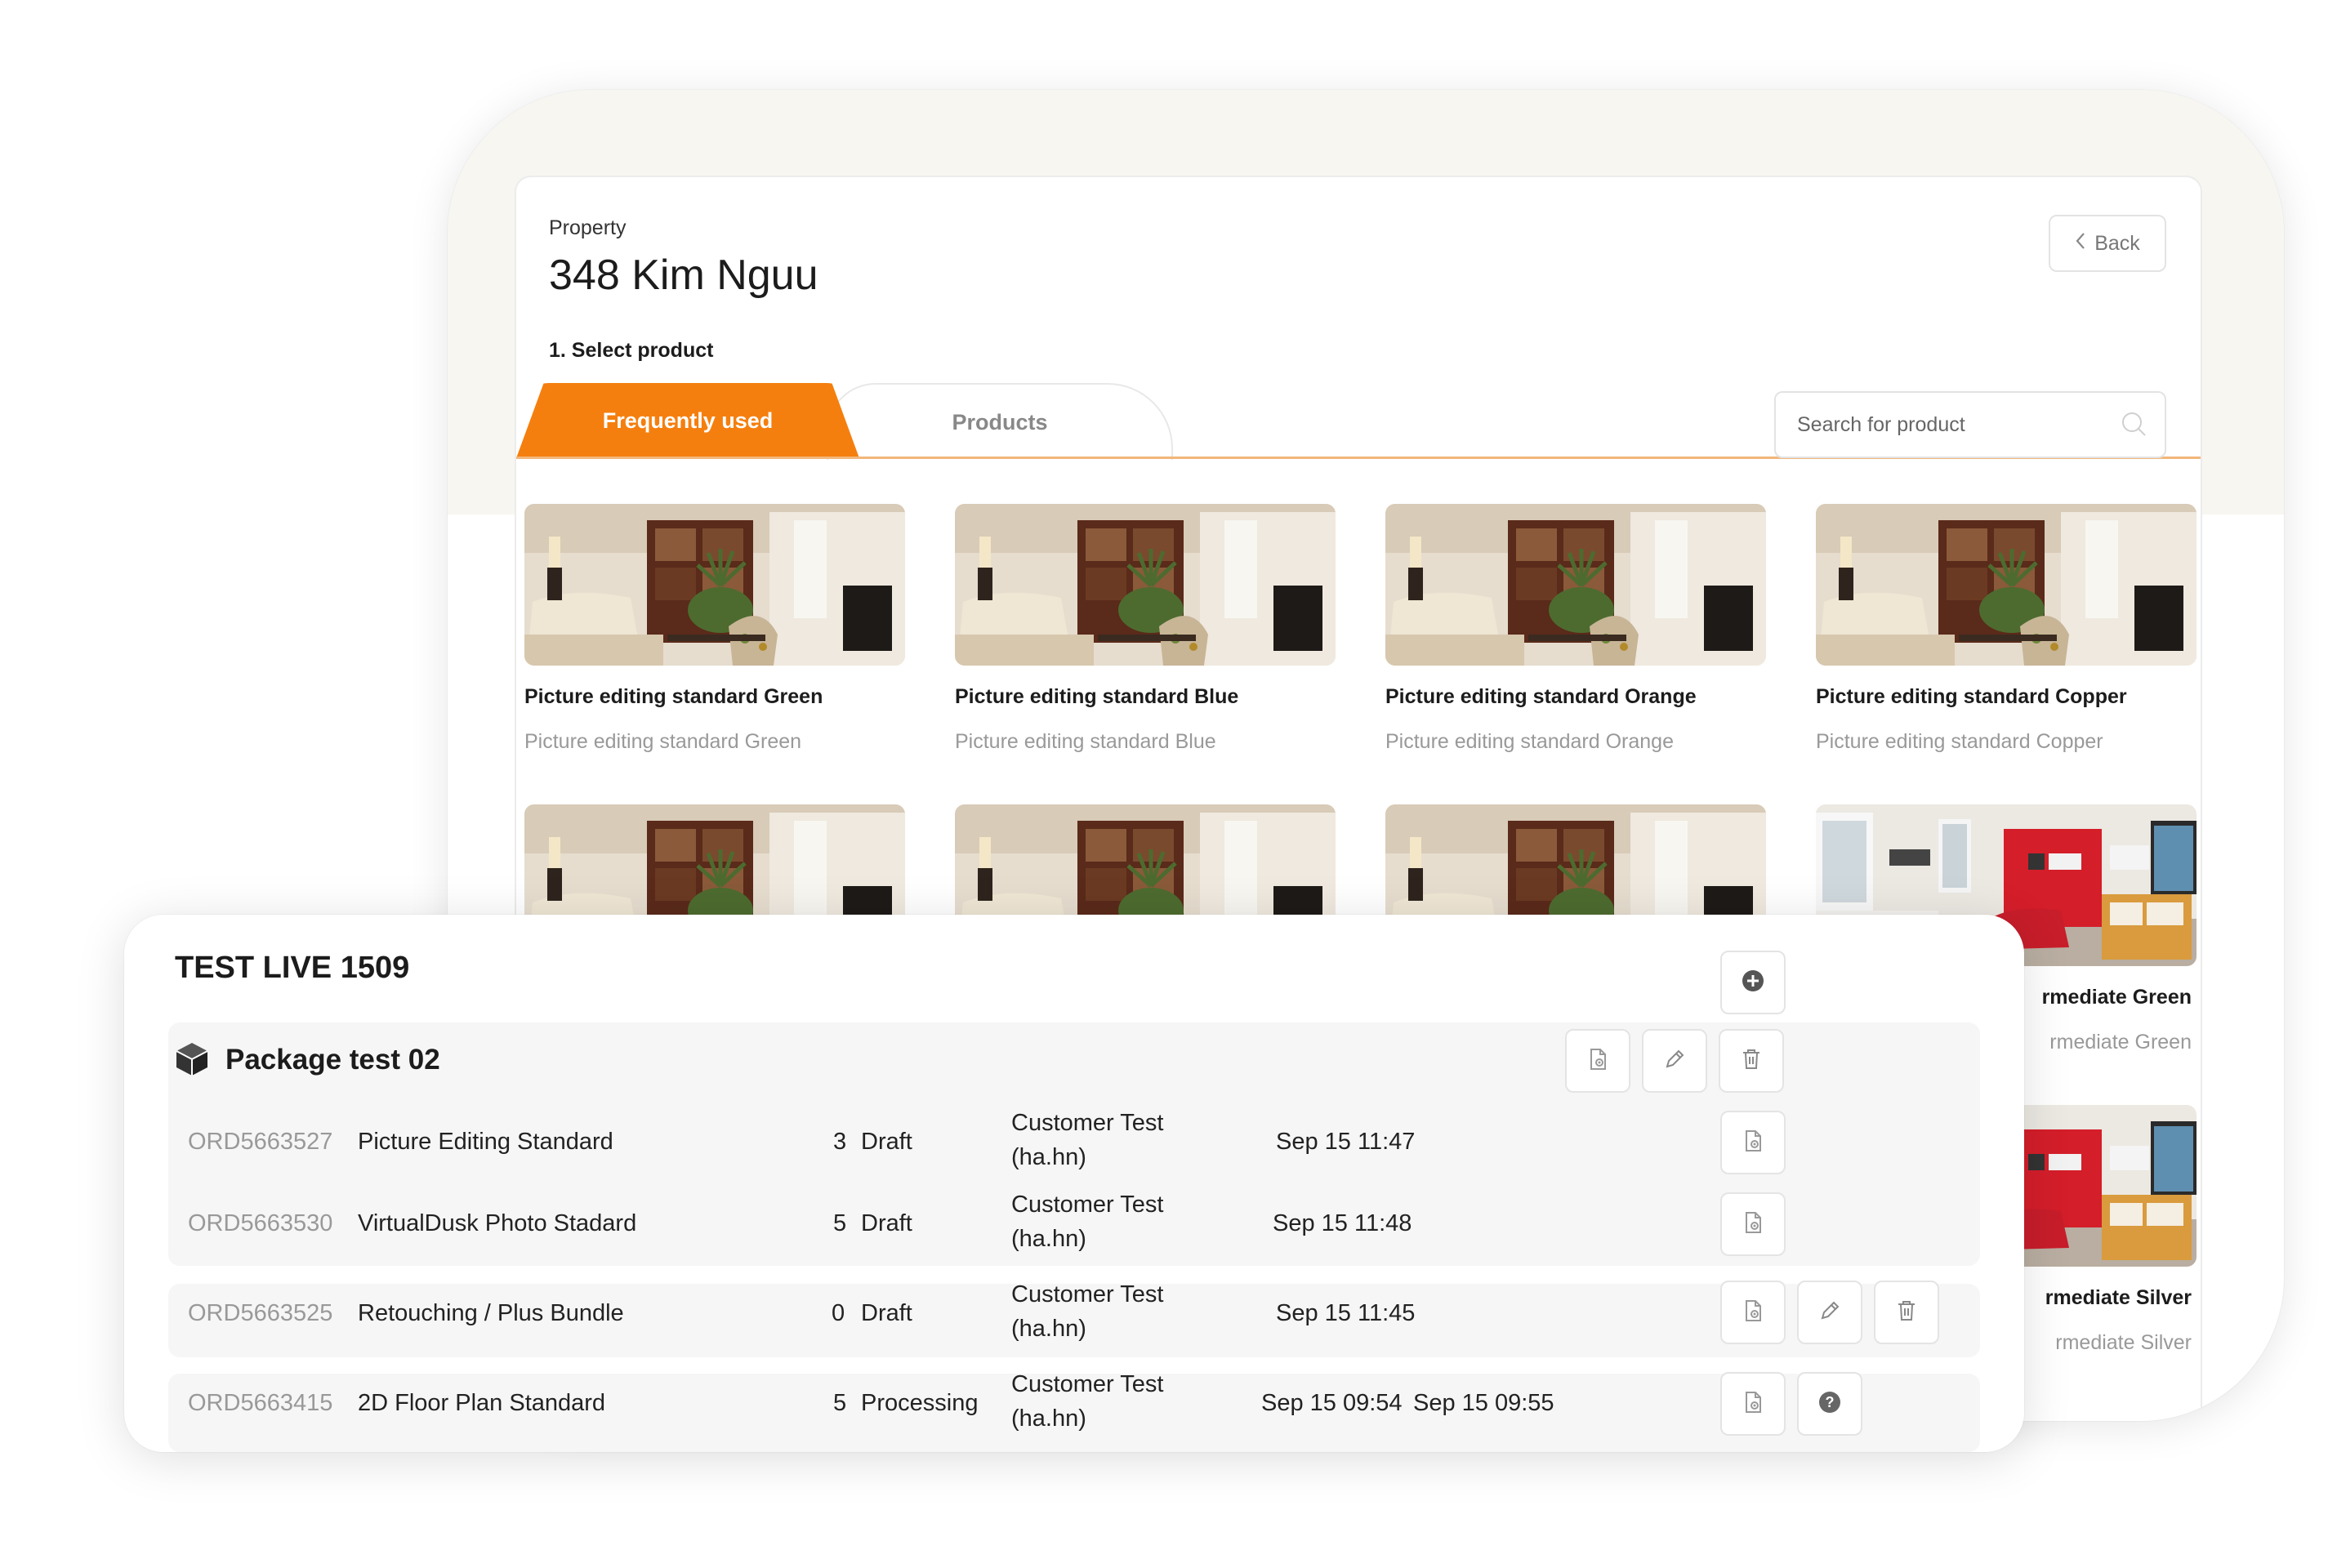  What do you see at coordinates (497, 1223) in the screenshot?
I see `order-product: VirtualDusk Photo Stadard` at bounding box center [497, 1223].